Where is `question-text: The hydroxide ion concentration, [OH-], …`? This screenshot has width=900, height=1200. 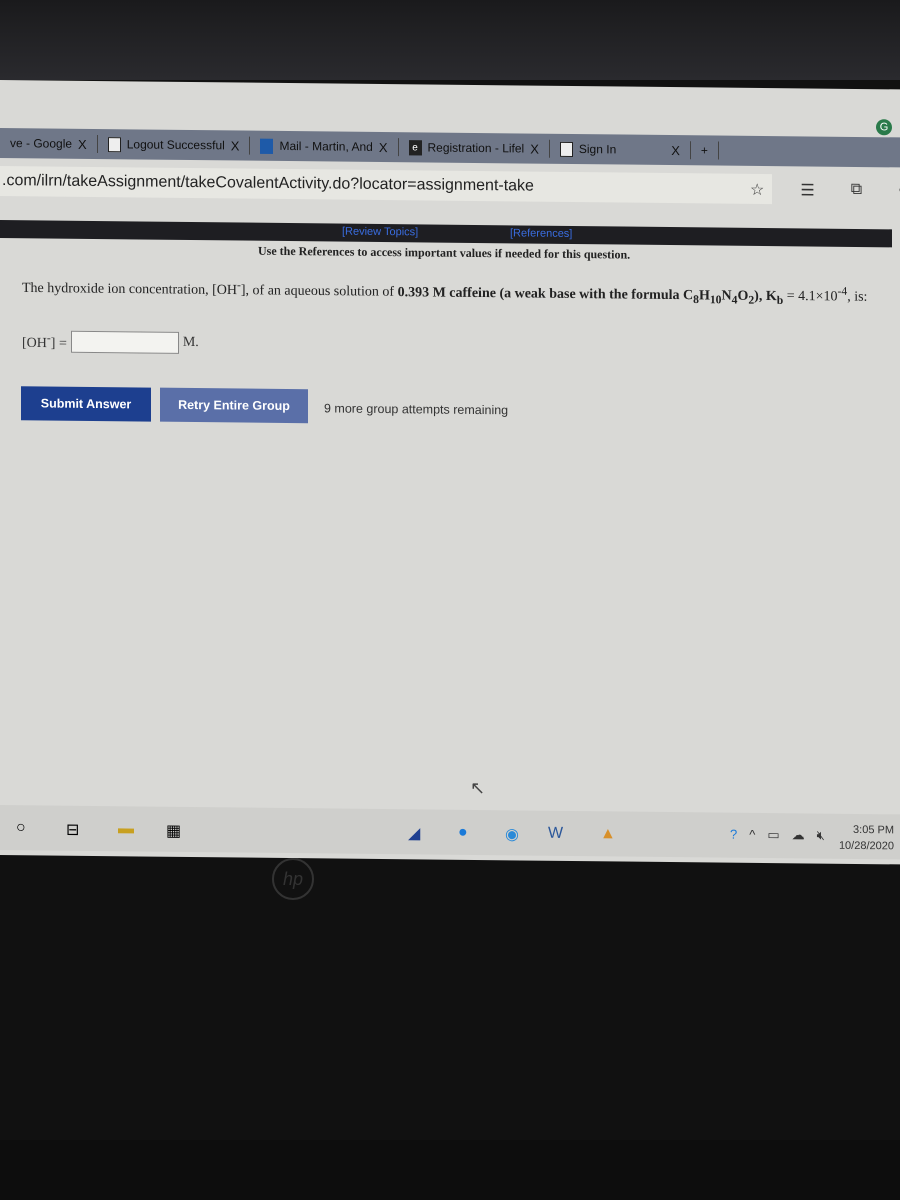 question-text: The hydroxide ion concentration, [OH-], … is located at coordinates (445, 292).